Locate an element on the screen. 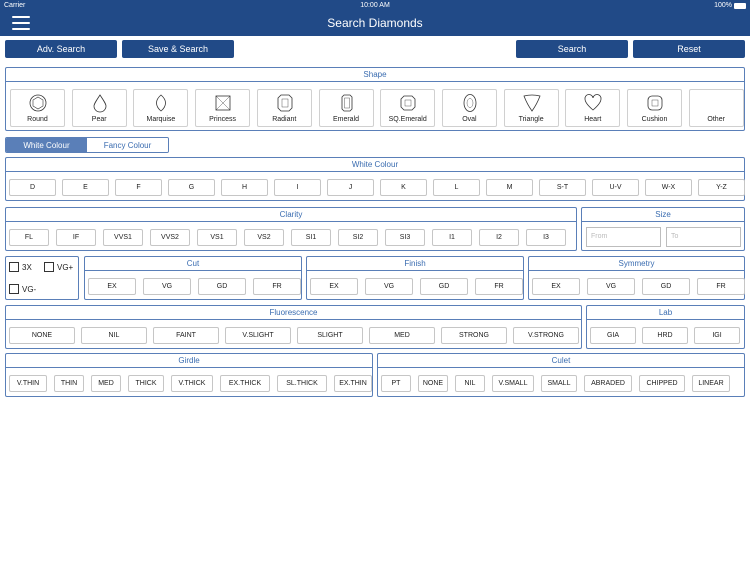 Image resolution: width=750 pixels, height=562 pixels. check-vg-minus: VG- is located at coordinates (22, 289).